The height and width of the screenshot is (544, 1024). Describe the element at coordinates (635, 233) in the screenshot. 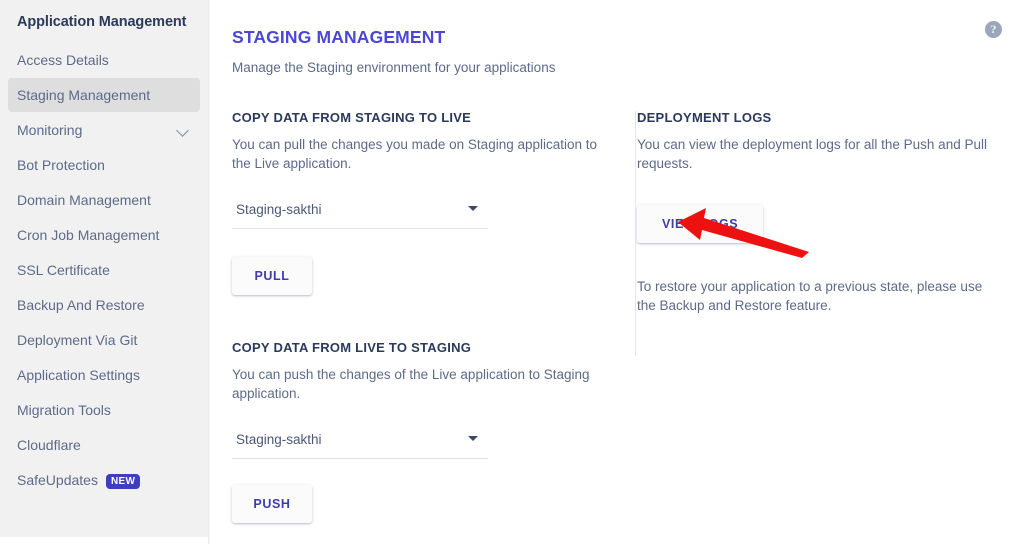

I see `column-divider` at that location.